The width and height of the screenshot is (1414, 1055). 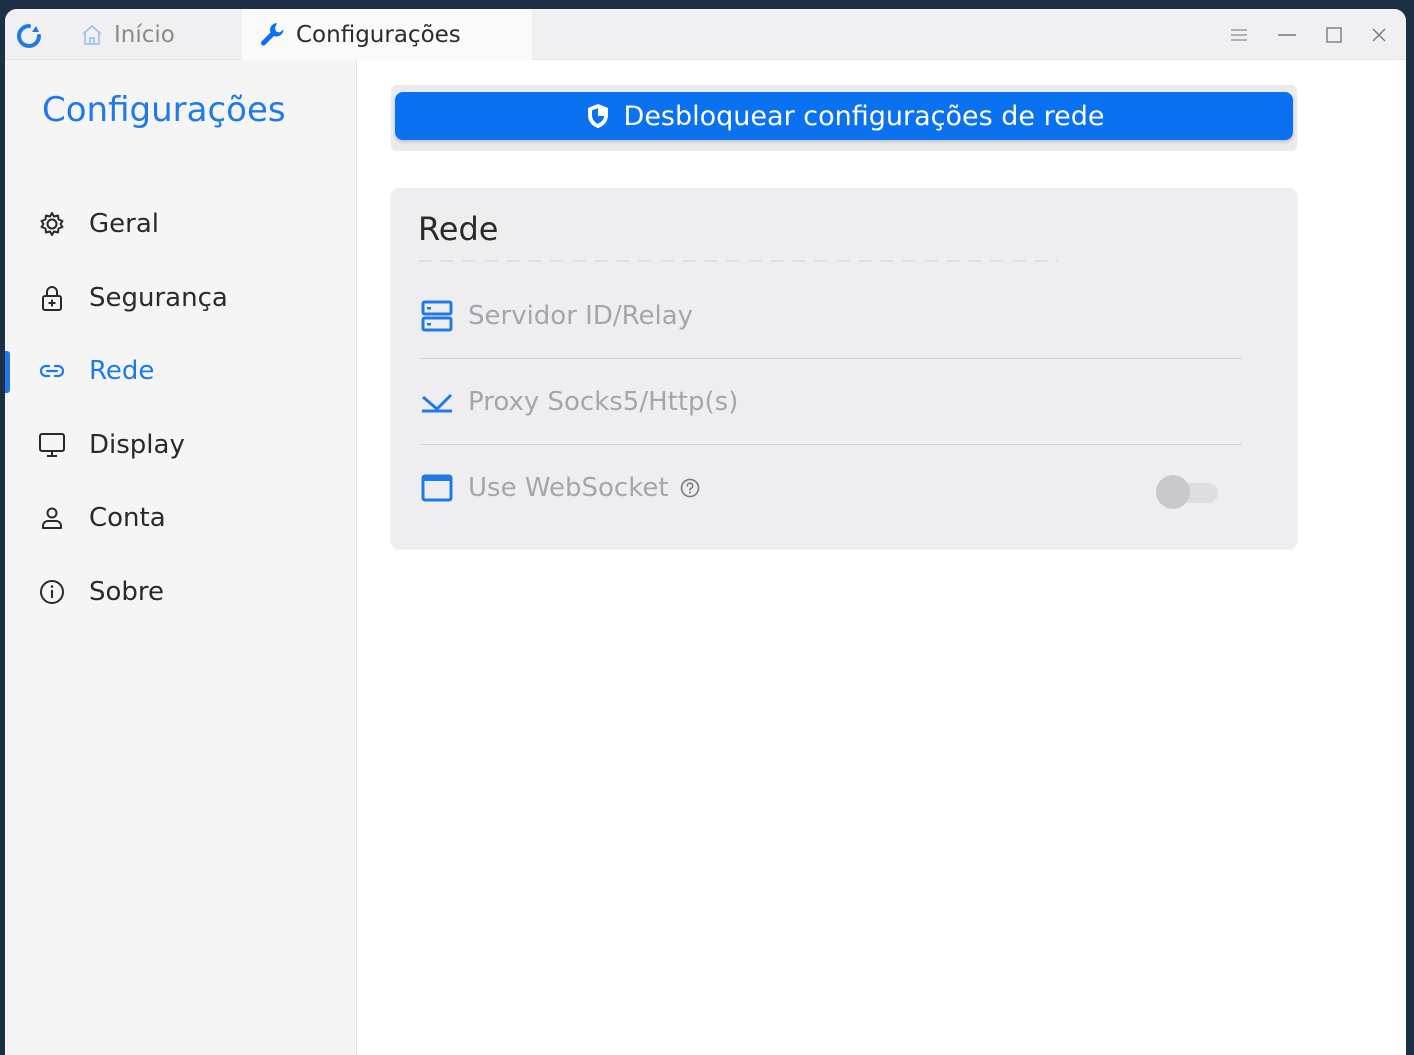 I want to click on row-label: Servidor ID/Relay, so click(x=581, y=316).